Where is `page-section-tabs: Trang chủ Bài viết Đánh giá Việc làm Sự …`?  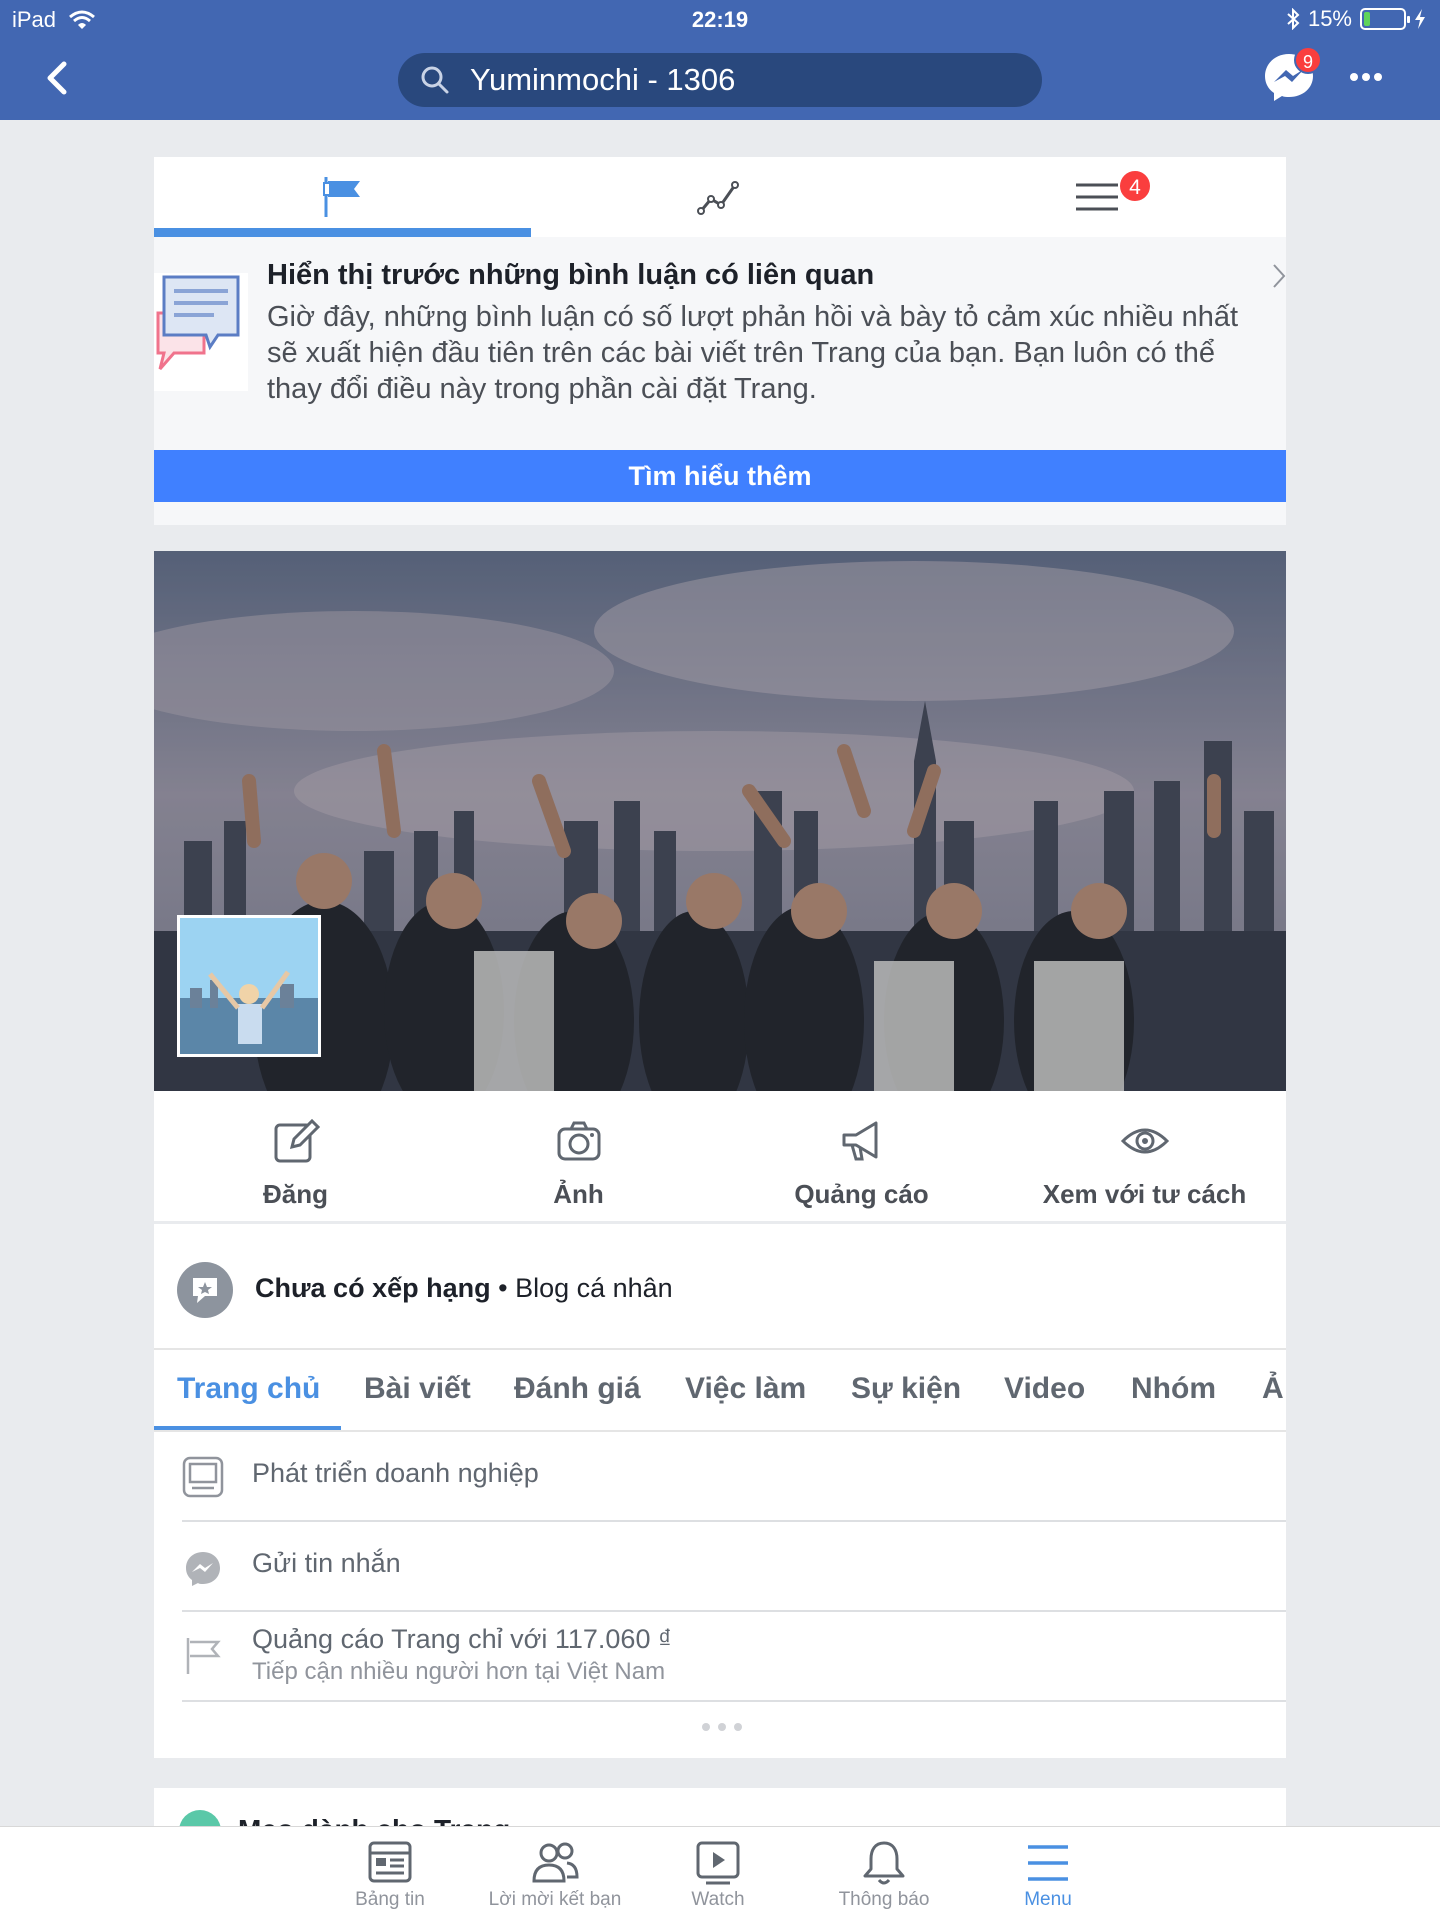 page-section-tabs: Trang chủ Bài viết Đánh giá Việc làm Sự … is located at coordinates (720, 1391).